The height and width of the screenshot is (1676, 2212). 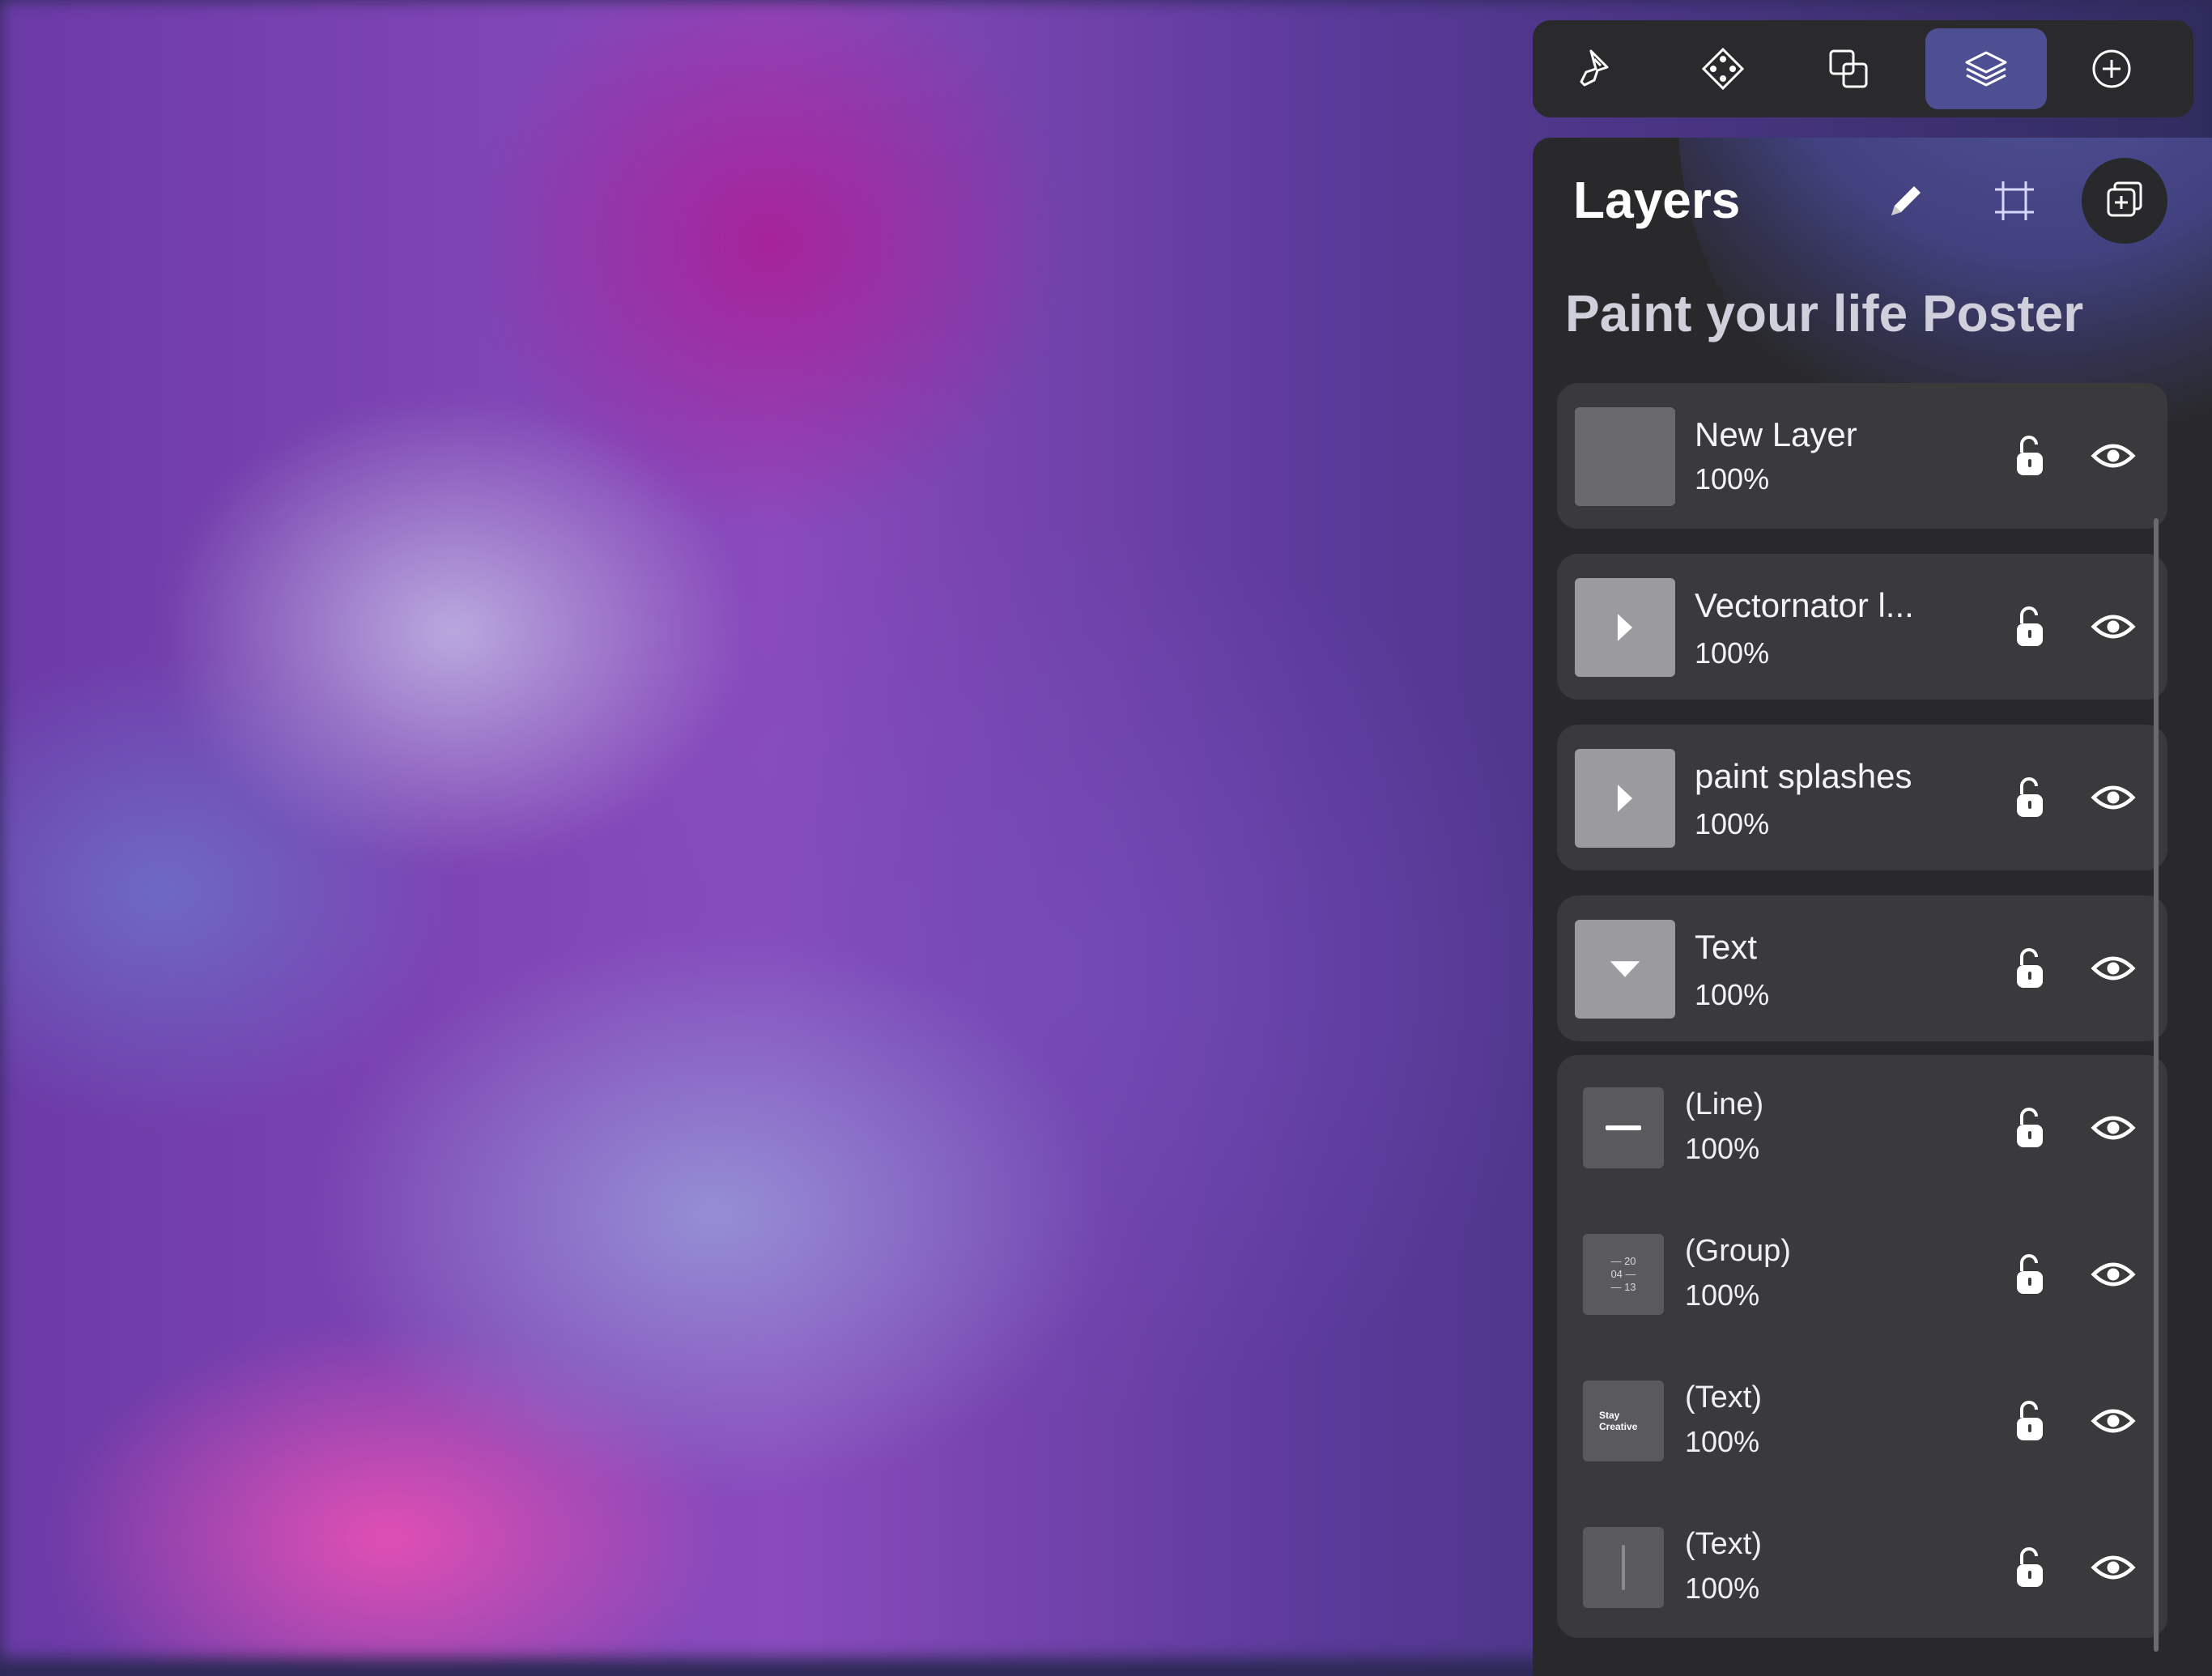 I want to click on text-group-children: (Line) 100% — 20 04 — — 13 (Group) 100%, so click(x=1862, y=1346).